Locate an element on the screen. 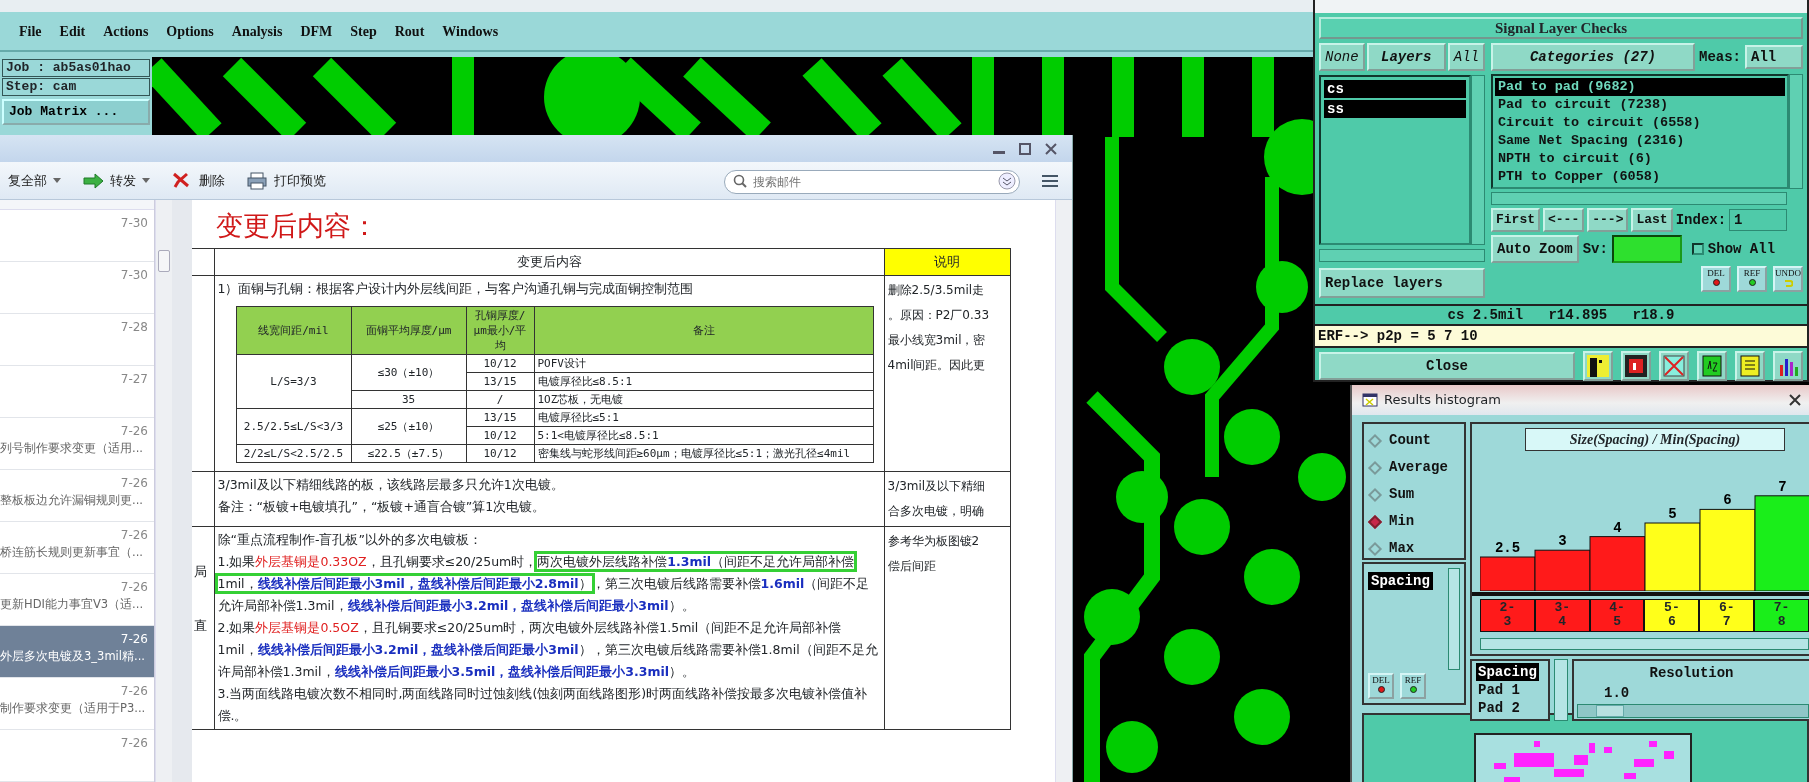 The image size is (1809, 782). job-name: Job : ab5as01hao is located at coordinates (76, 68).